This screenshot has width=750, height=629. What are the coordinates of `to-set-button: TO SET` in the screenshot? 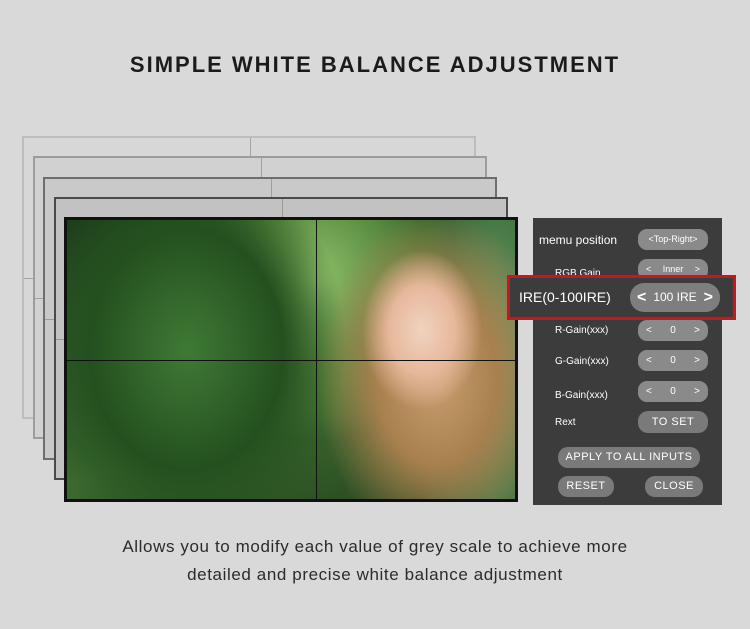 It's located at (673, 422).